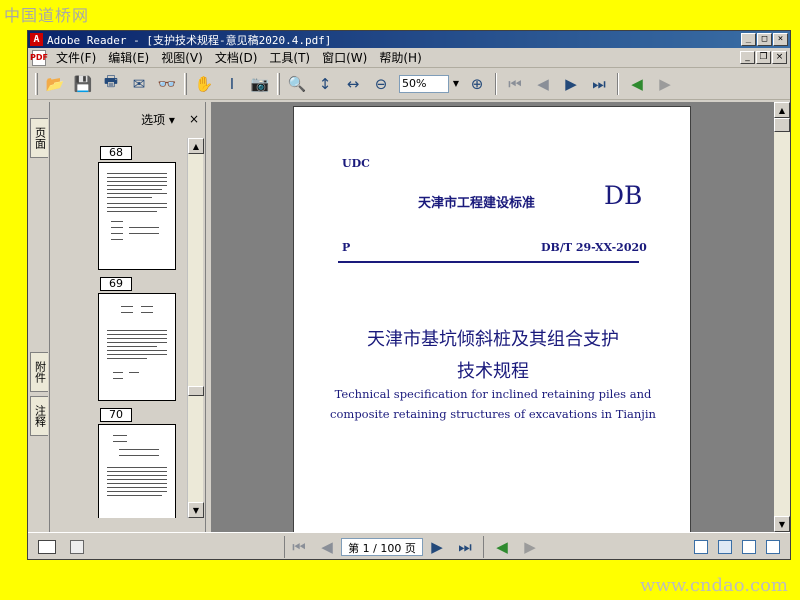  I want to click on text-select-icon: I, so click(232, 84).